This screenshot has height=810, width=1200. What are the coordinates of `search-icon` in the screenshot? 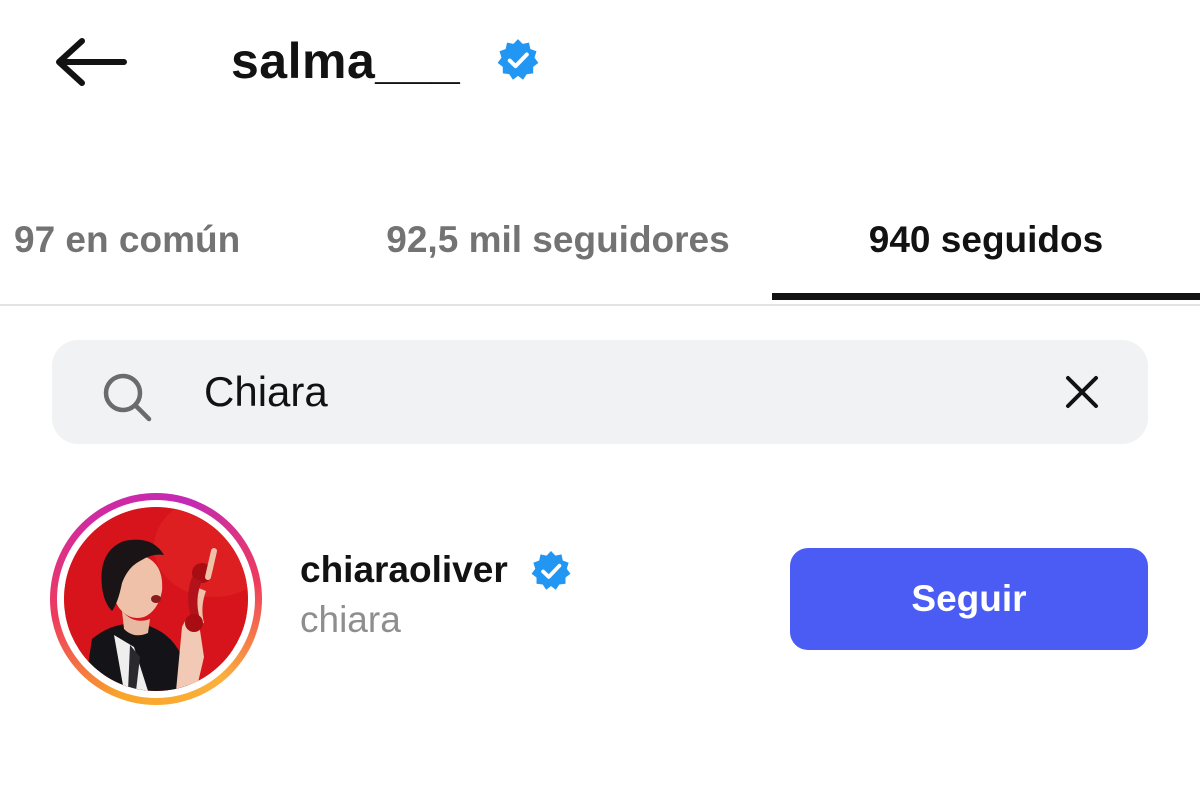 It's located at (127, 397).